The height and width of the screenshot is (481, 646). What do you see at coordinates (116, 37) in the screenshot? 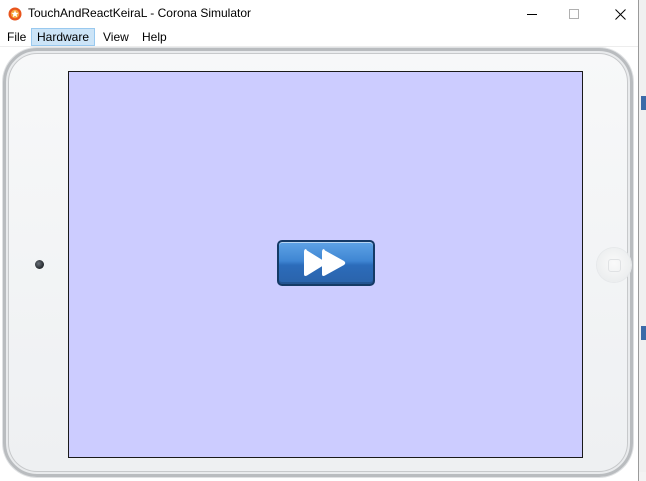
I see `menu-view: View` at bounding box center [116, 37].